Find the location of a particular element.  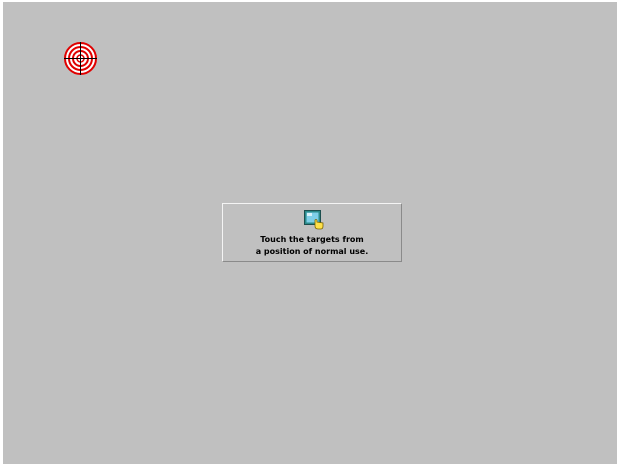

instruction-line-1: Touch the targets from is located at coordinates (312, 239).